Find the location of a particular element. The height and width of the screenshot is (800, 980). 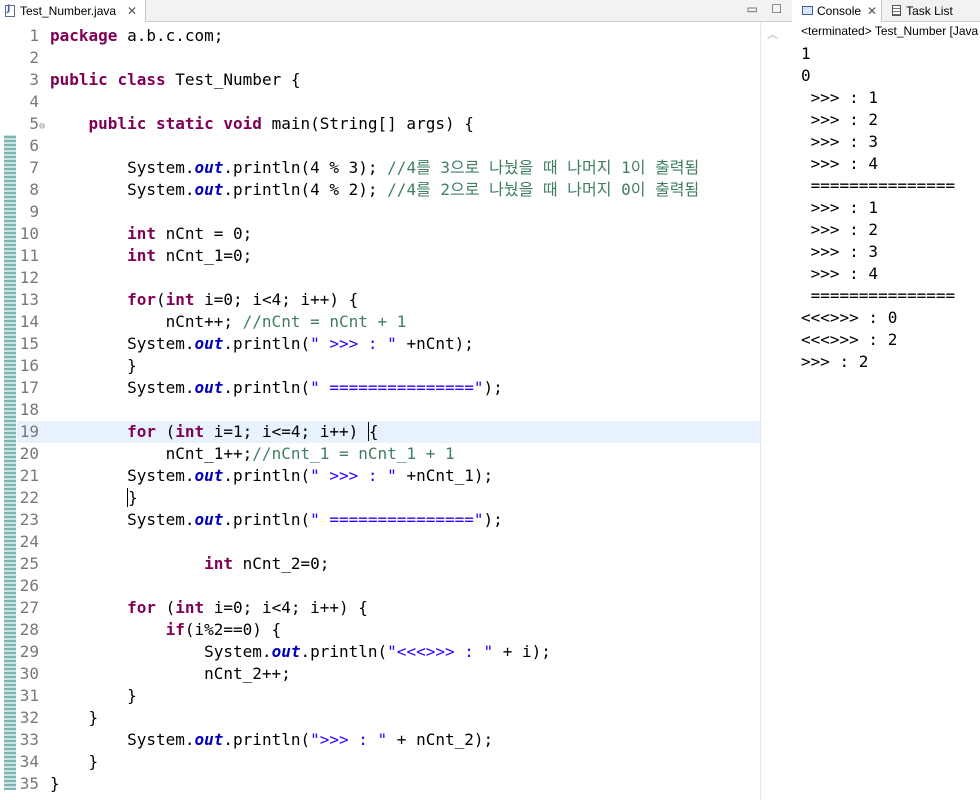

code-line: 14 nCnt++; //nCnt = nCnt + 1 is located at coordinates (388, 322).